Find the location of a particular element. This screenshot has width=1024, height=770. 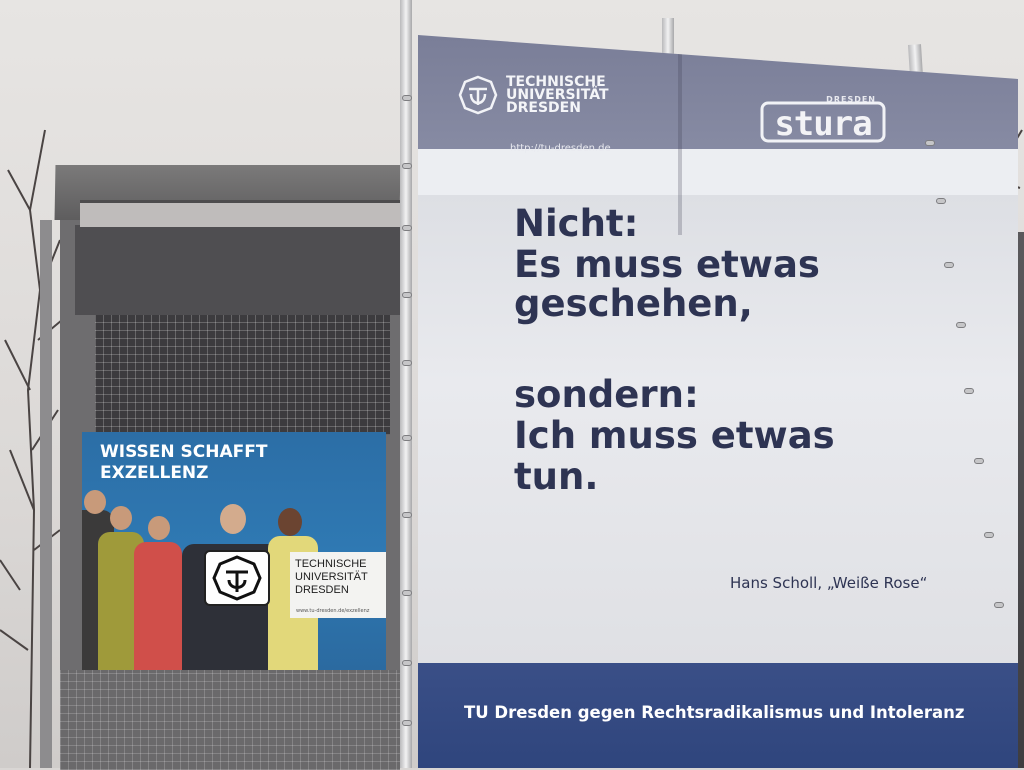

quote-line-3: geschehen, is located at coordinates (633, 303).